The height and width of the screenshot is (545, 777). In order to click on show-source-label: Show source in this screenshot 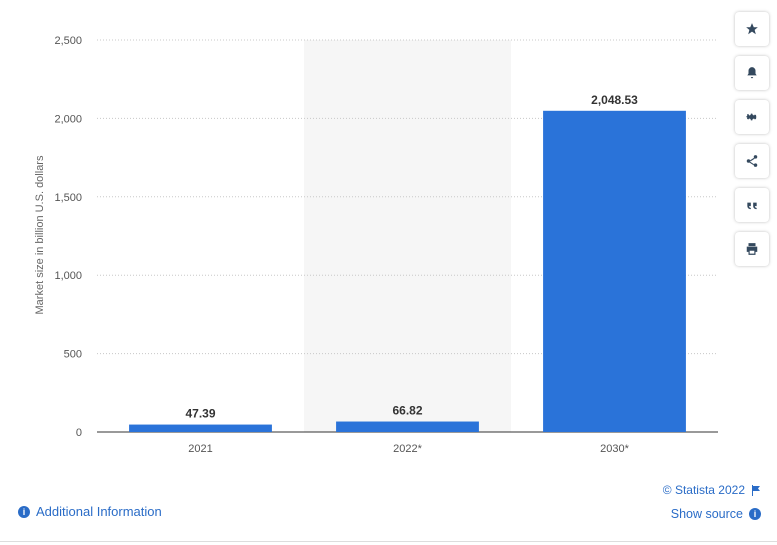, I will do `click(706, 514)`.